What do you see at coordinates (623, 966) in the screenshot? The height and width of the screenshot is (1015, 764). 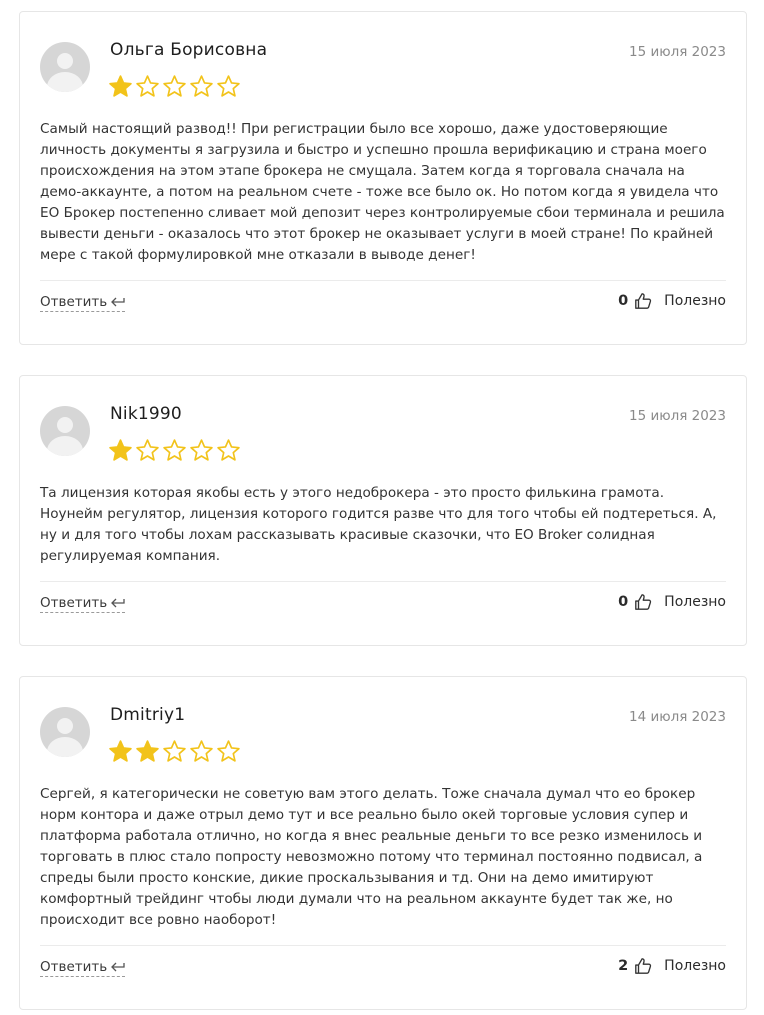 I see `vote-count: 2` at bounding box center [623, 966].